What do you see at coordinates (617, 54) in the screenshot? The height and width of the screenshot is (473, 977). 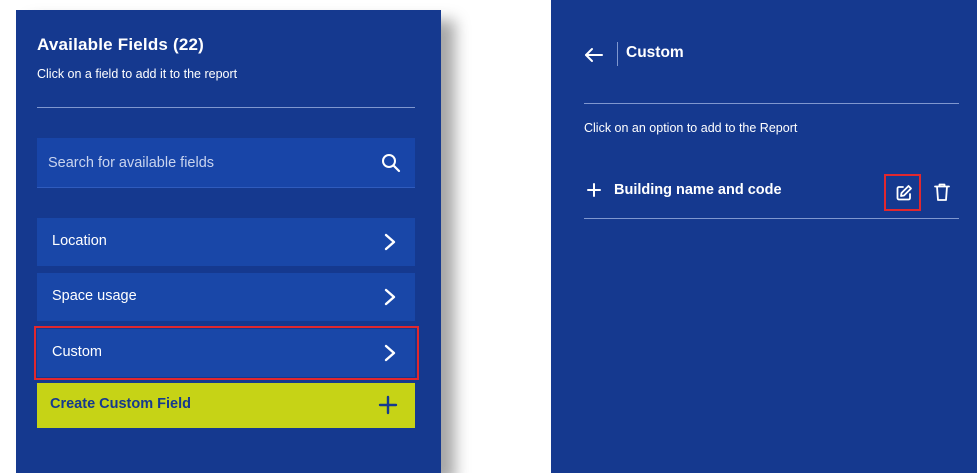 I see `title-separator` at bounding box center [617, 54].